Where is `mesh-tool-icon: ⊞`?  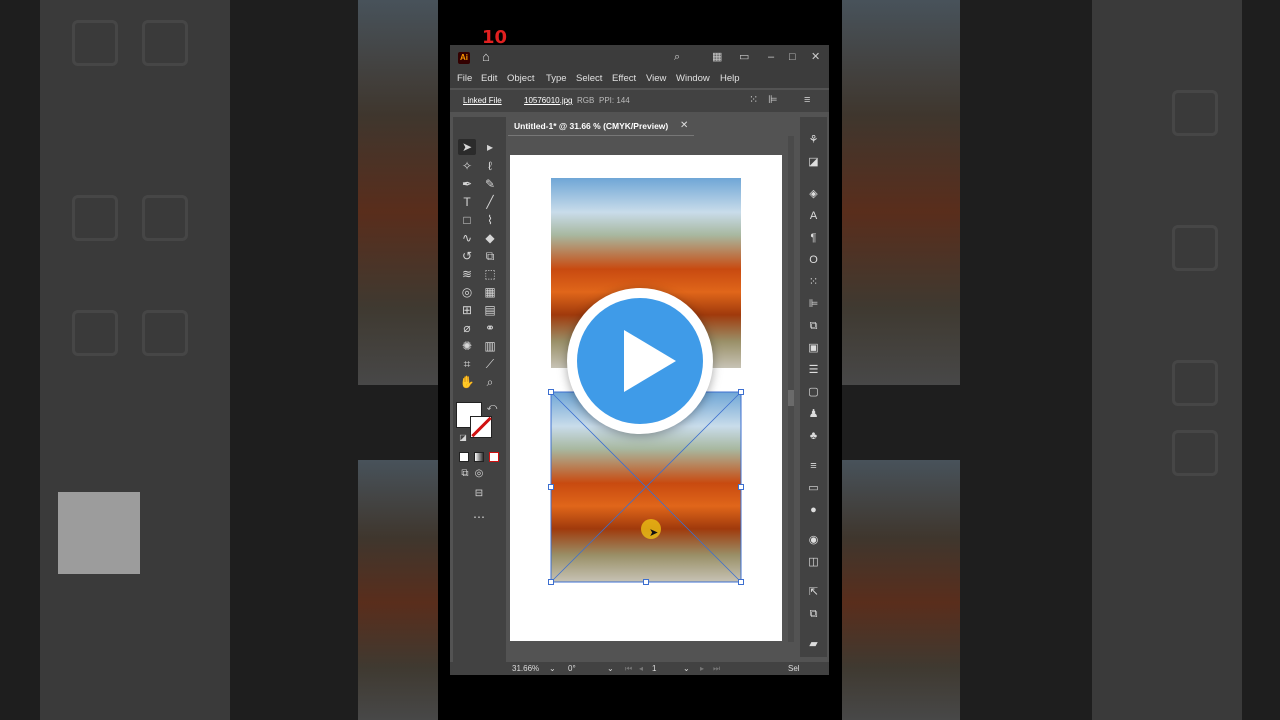 mesh-tool-icon: ⊞ is located at coordinates (467, 310).